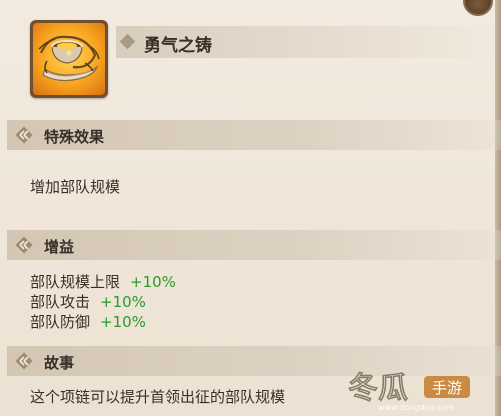 This screenshot has height=416, width=501. I want to click on watermark-brand: 冬瓜, so click(378, 388).